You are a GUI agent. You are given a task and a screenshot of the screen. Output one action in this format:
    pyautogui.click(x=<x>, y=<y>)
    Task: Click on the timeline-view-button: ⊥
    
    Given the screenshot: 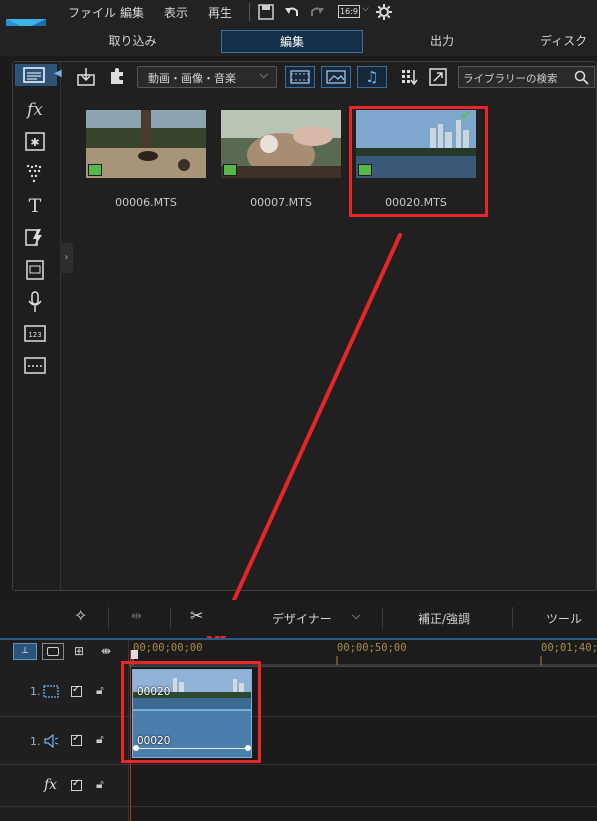 What is the action you would take?
    pyautogui.click(x=25, y=651)
    